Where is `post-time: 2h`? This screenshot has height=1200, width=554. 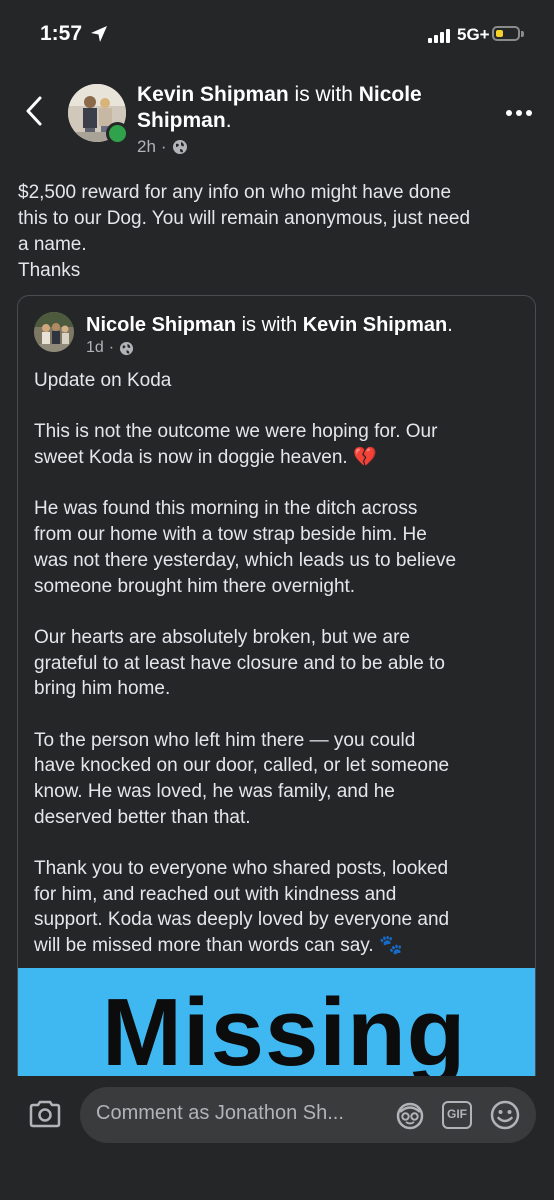
post-time: 2h is located at coordinates (146, 147).